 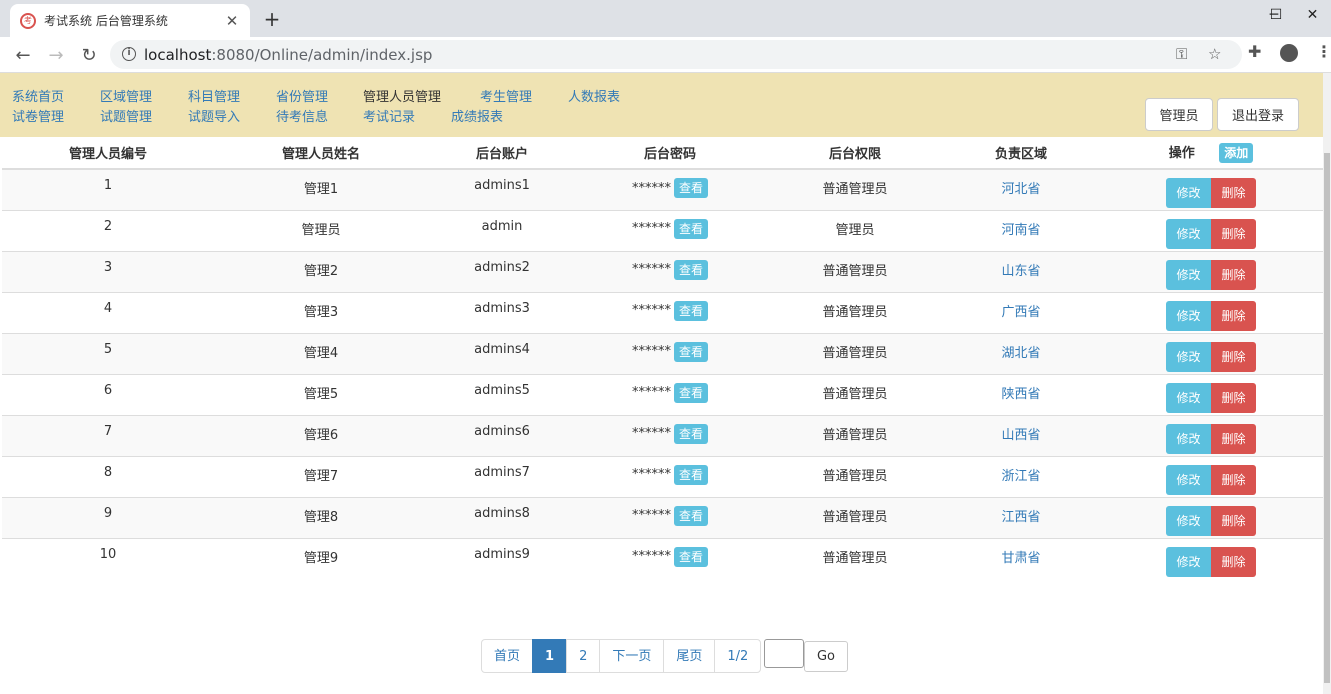 What do you see at coordinates (1258, 114) in the screenshot?
I see `logout-button: 退出登录` at bounding box center [1258, 114].